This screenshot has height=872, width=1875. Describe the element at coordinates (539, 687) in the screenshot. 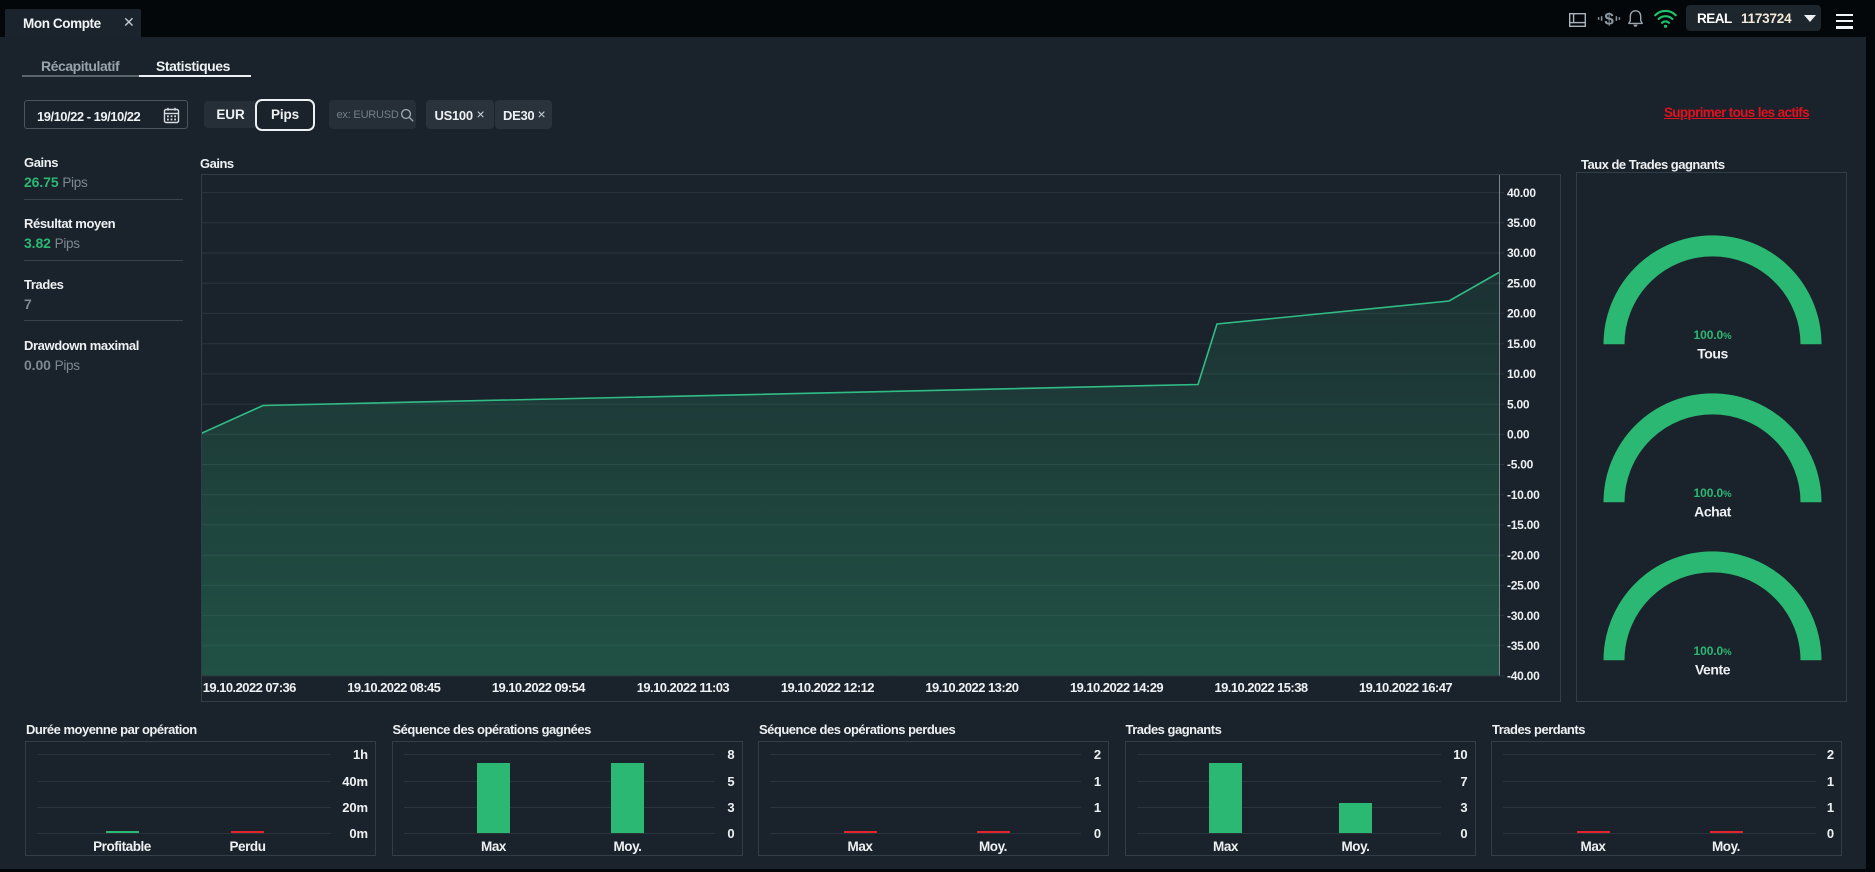

I see `svg-text: 19.10.2022 09:54` at that location.